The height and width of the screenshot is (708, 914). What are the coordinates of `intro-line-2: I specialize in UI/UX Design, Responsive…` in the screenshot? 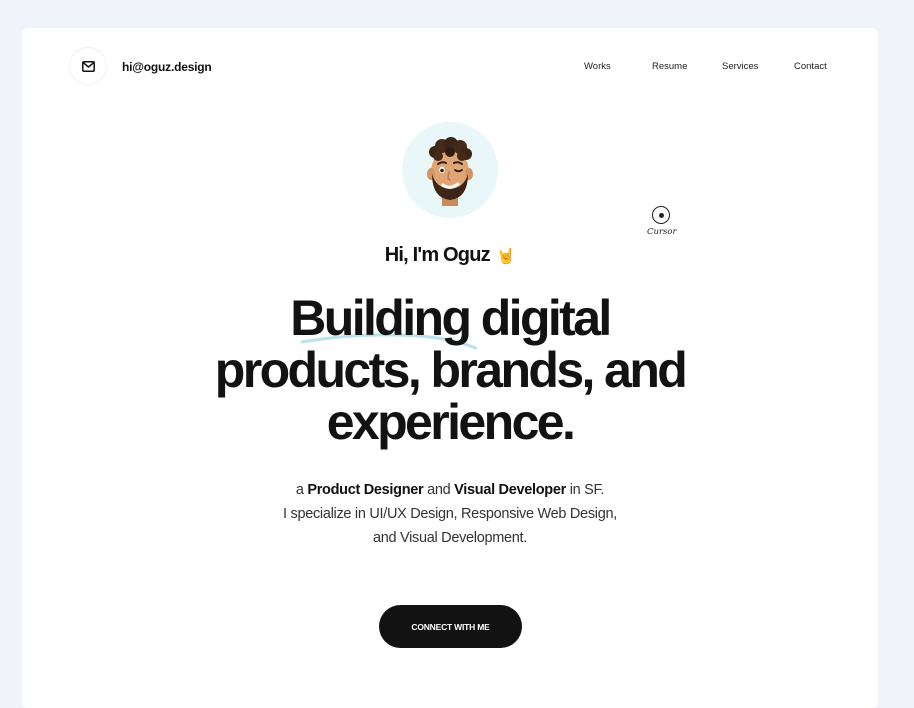 It's located at (450, 514).